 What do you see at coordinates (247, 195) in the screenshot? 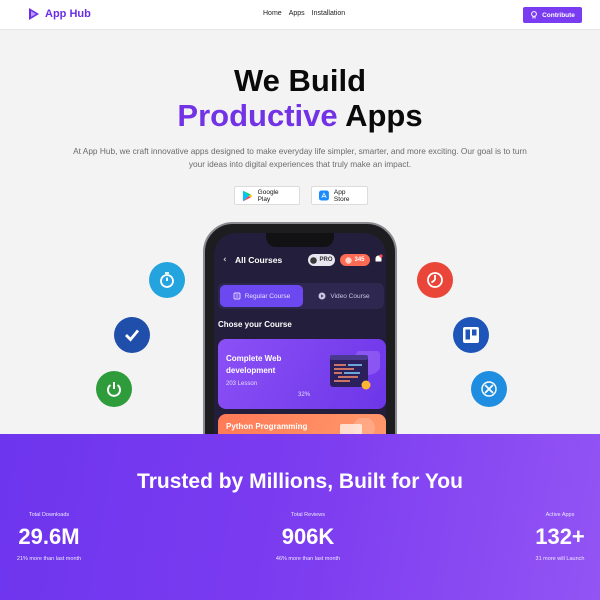
I see `google-play-icon` at bounding box center [247, 195].